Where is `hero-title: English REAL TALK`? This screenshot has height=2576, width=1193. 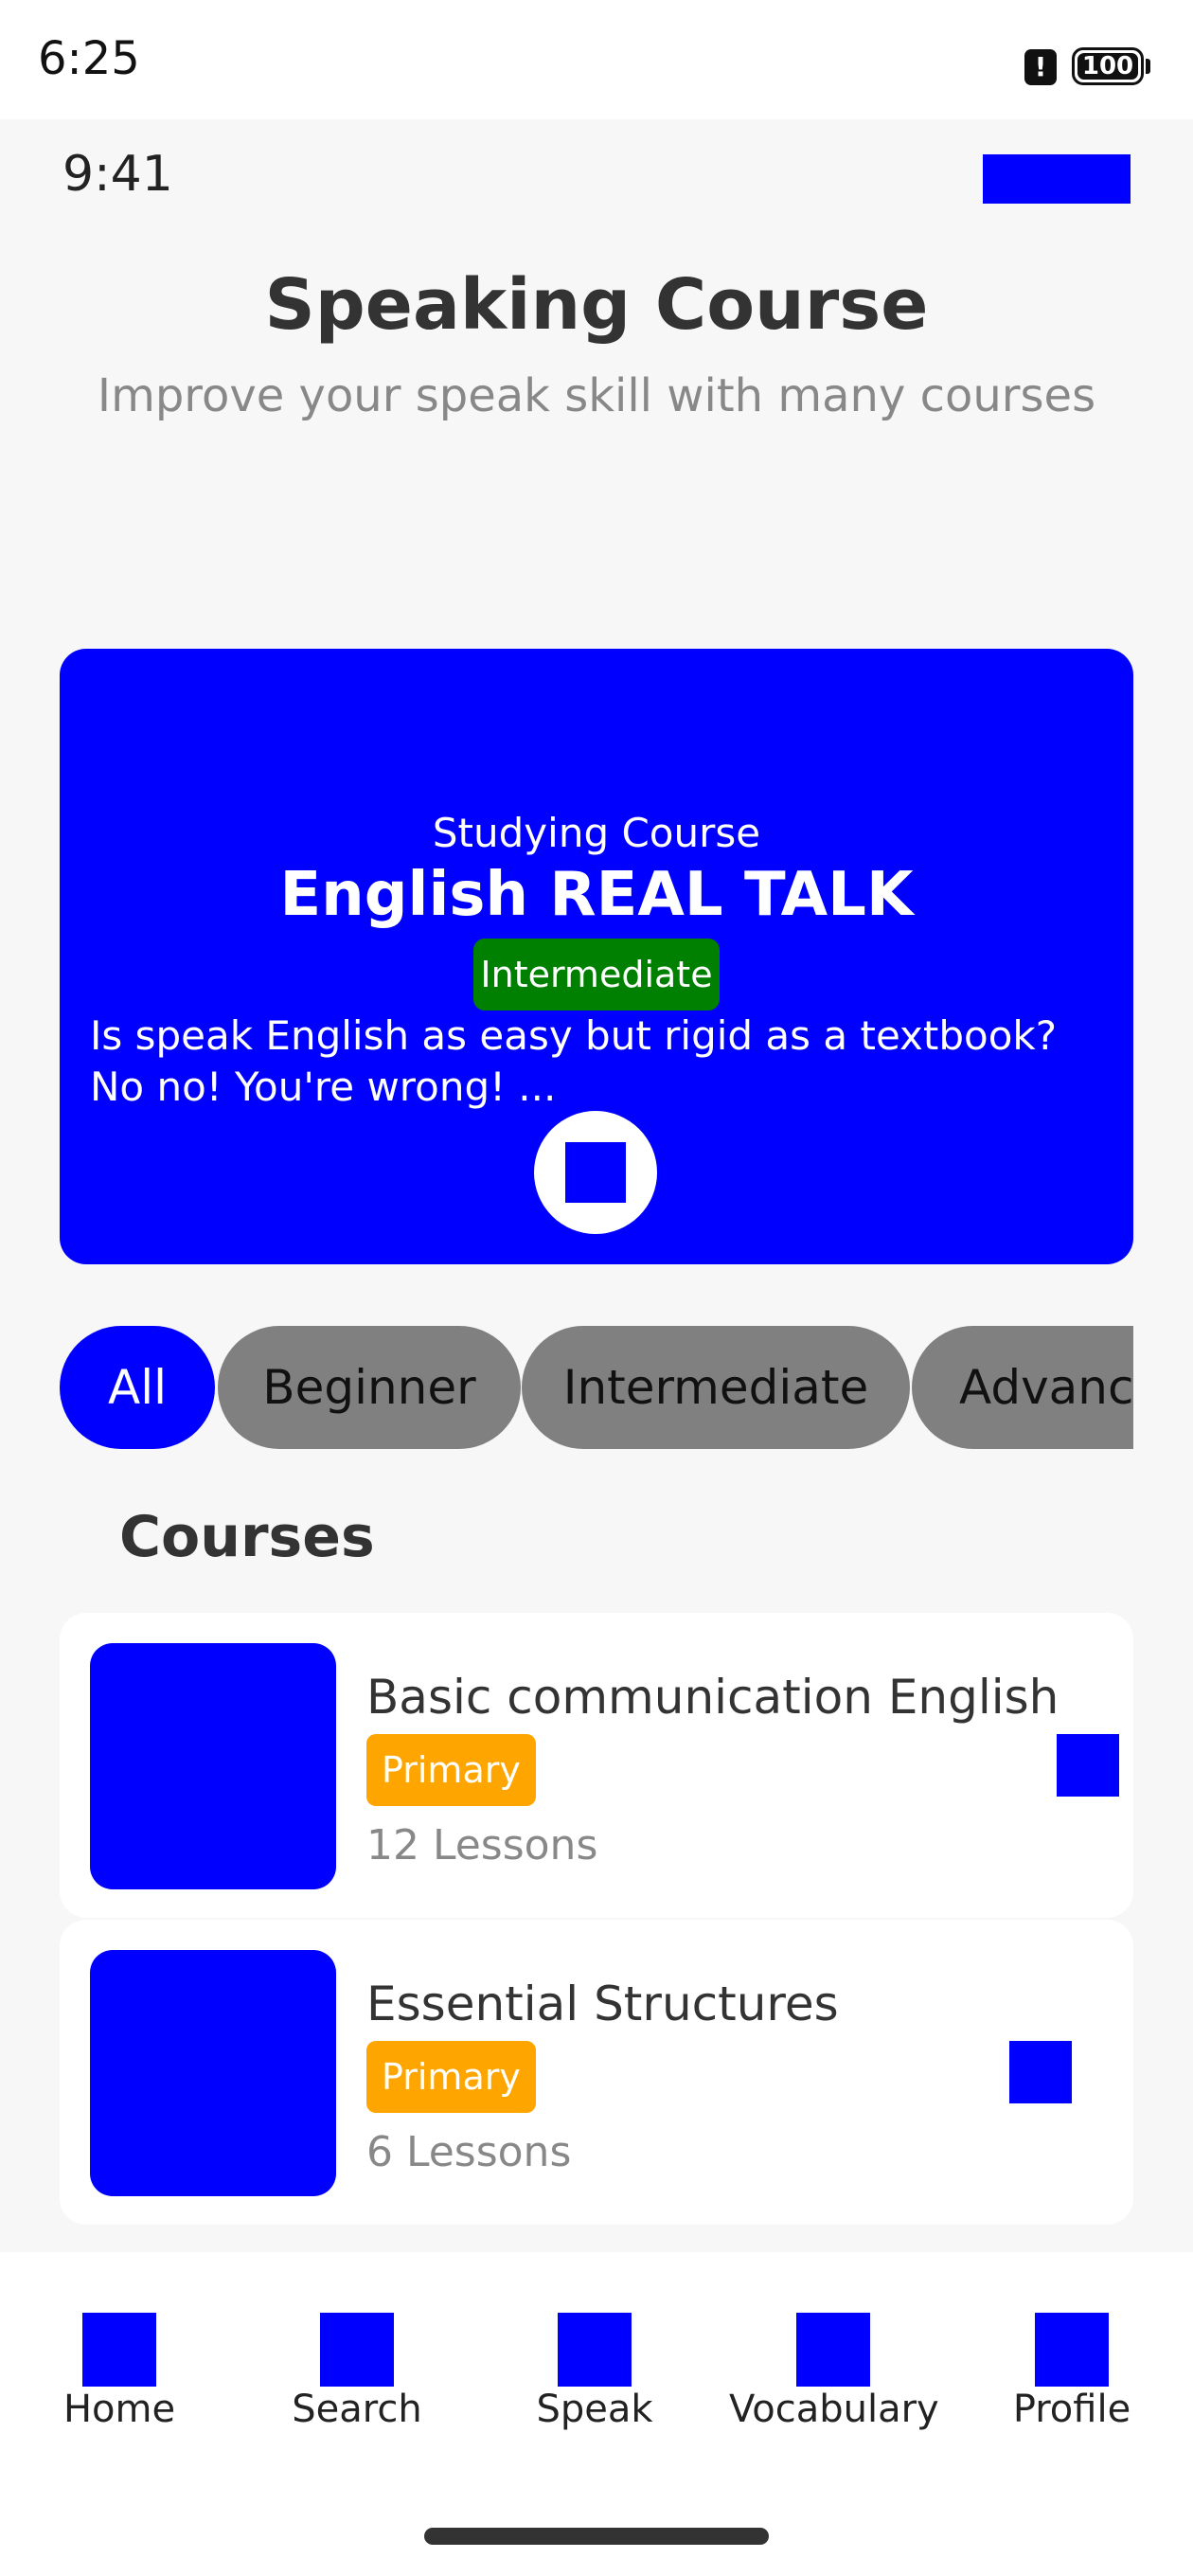 hero-title: English REAL TALK is located at coordinates (596, 895).